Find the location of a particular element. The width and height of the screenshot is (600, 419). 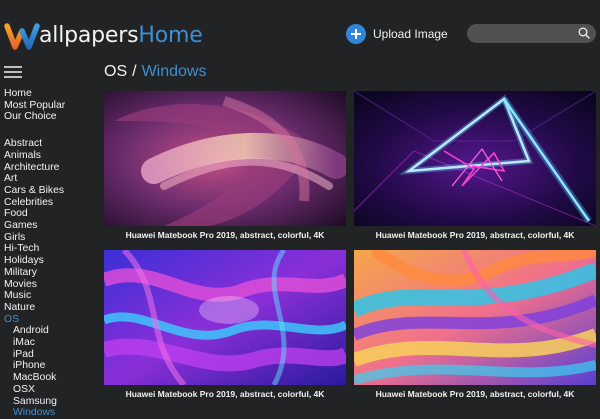

page-title: OS / Windows is located at coordinates (155, 72).